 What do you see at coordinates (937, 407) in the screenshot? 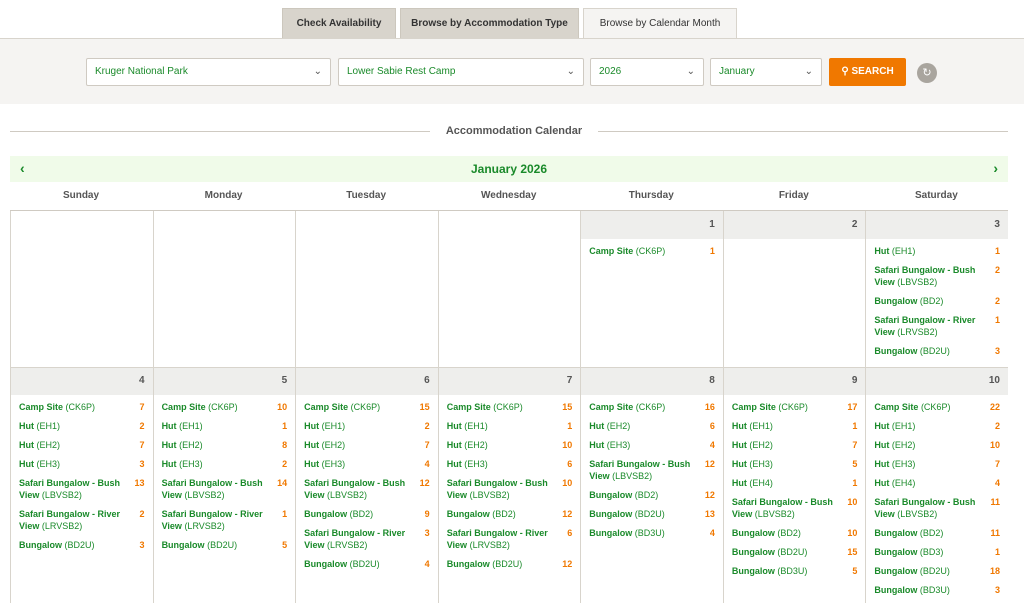
I see `availability-item: Camp Site (CK6P) 22` at bounding box center [937, 407].